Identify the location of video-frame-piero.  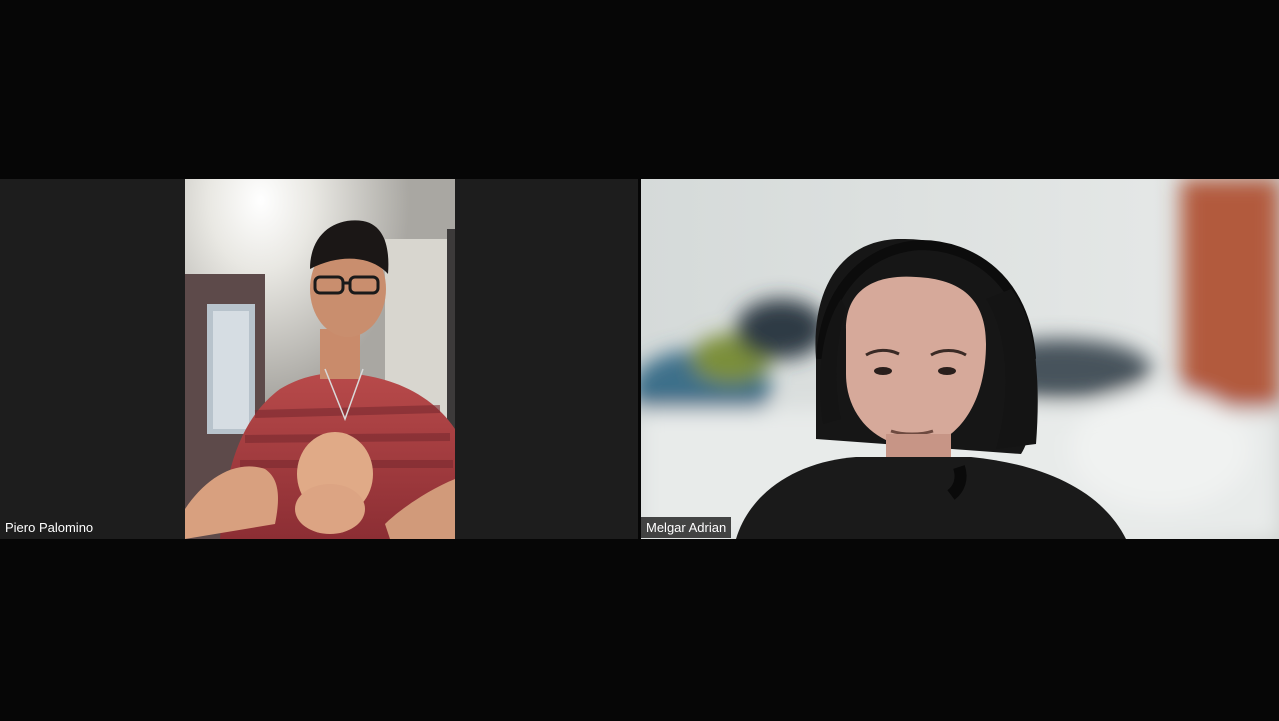
(320, 359).